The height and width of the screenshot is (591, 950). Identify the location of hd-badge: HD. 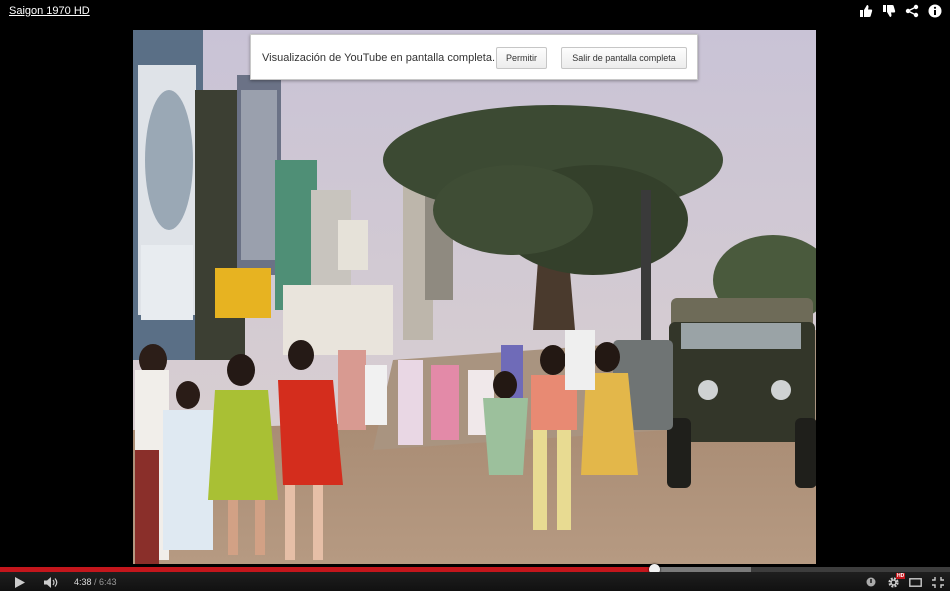
(901, 576).